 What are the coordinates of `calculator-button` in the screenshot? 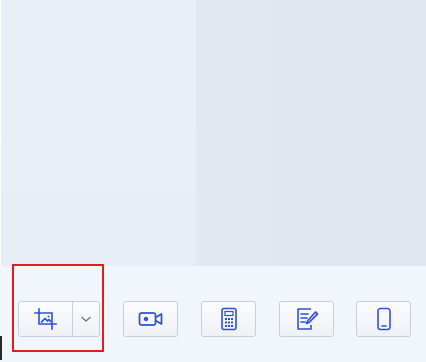 It's located at (228, 319).